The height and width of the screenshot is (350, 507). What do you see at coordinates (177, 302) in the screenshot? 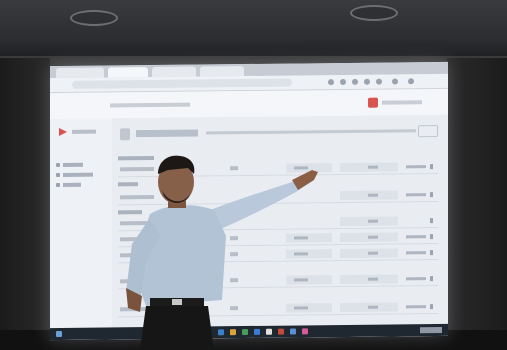
I see `presenter-belt-buckle` at bounding box center [177, 302].